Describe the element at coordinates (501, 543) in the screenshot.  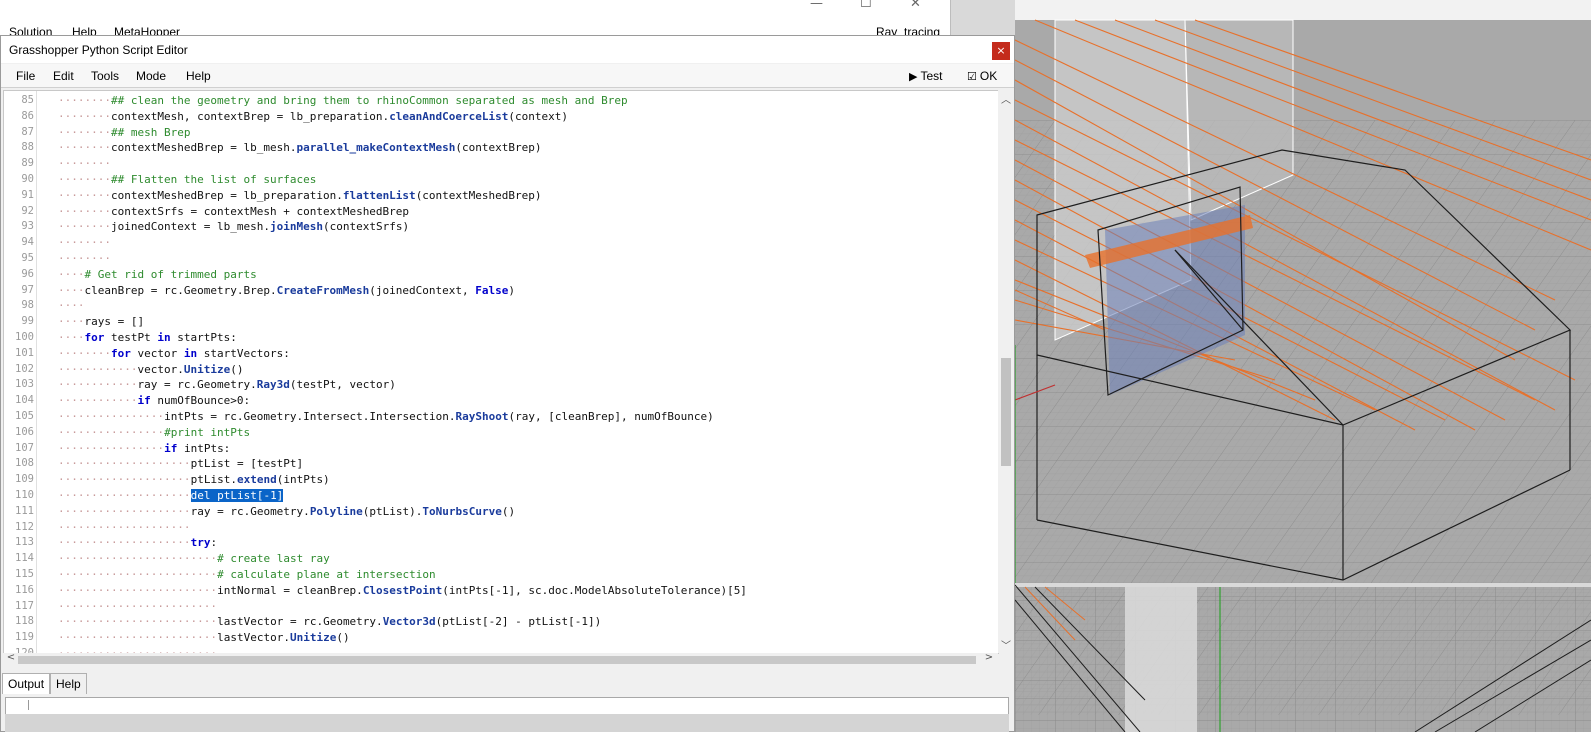
I see `code-line: 113 ···················· try:` at that location.